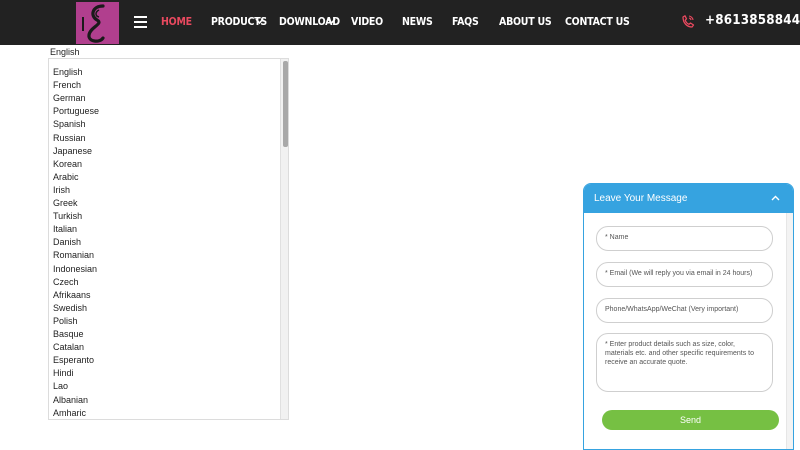 The width and height of the screenshot is (800, 450). Describe the element at coordinates (690, 420) in the screenshot. I see `send-button: Send` at that location.